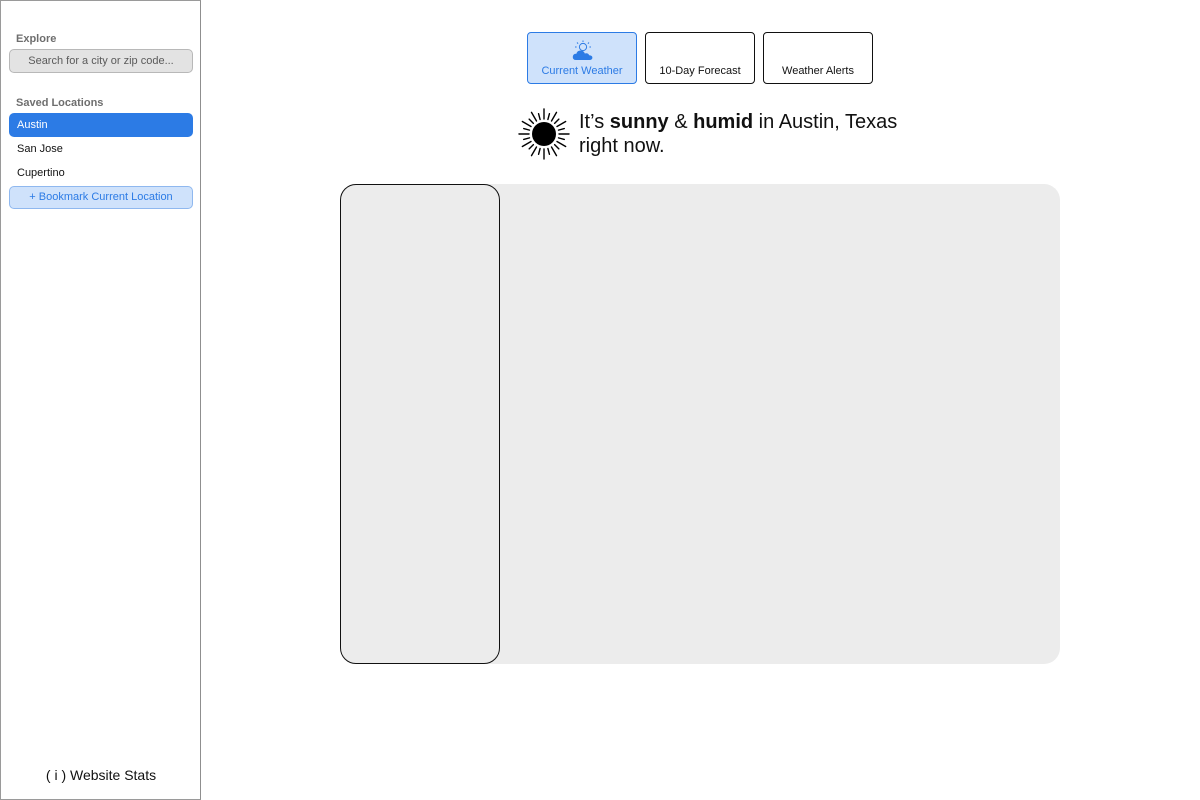  I want to click on saved-location-san-jose: San Jose, so click(101, 149).